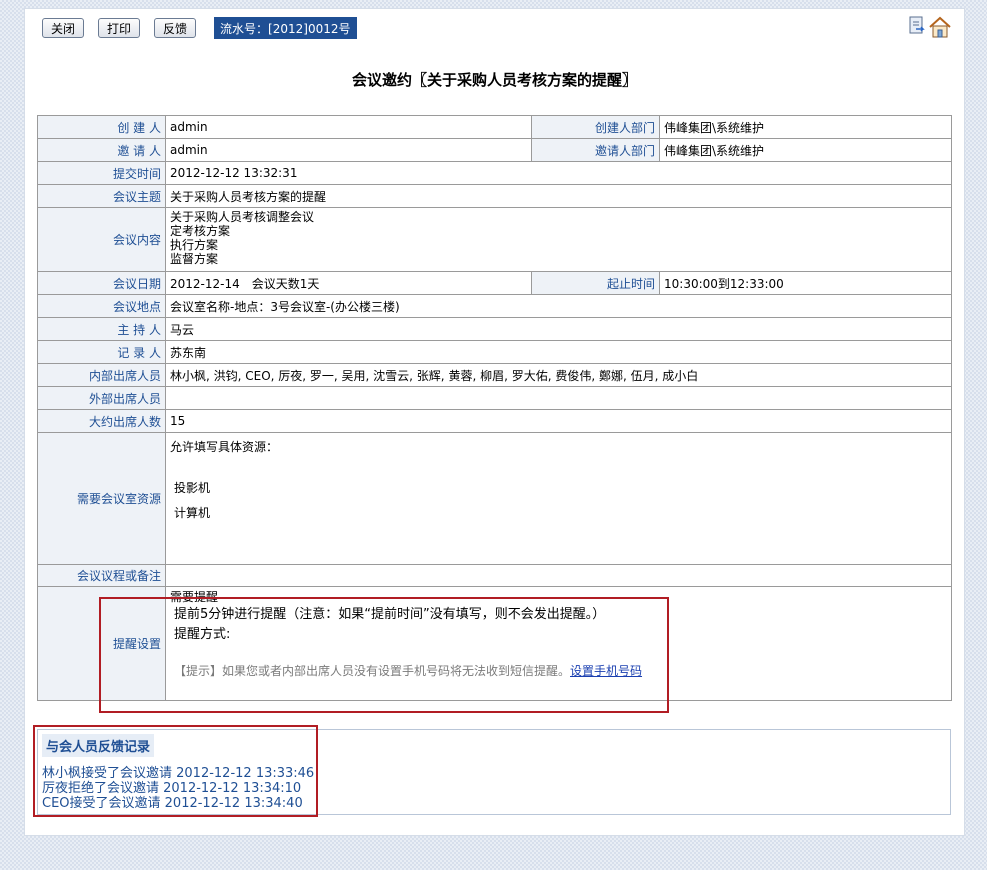  What do you see at coordinates (372, 671) in the screenshot?
I see `reminder-tip: 【提示】如果您或者内部出席人员没有设置手机号码将无法收到短信提醒。` at bounding box center [372, 671].